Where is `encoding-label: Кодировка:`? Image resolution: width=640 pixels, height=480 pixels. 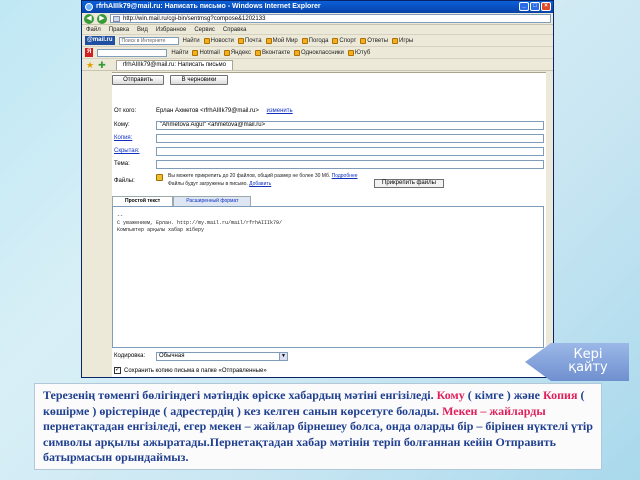 encoding-label: Кодировка: is located at coordinates (130, 356).